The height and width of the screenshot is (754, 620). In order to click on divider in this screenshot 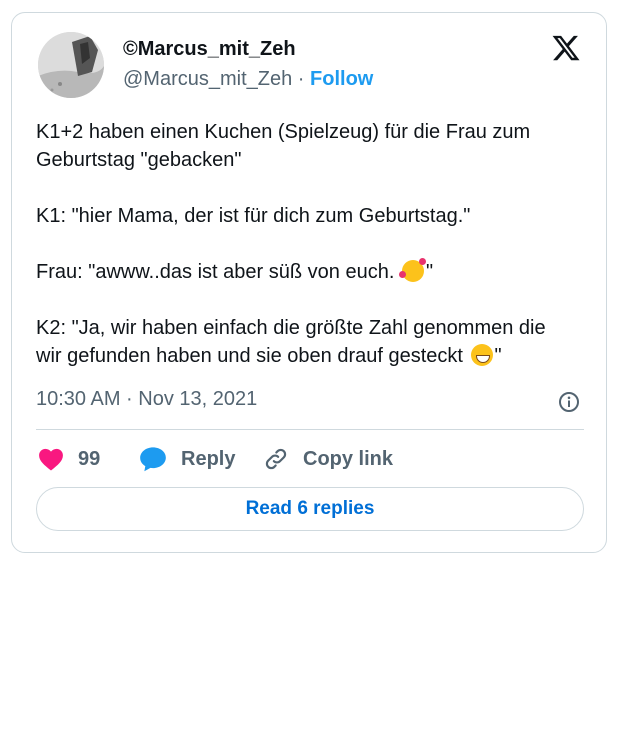, I will do `click(310, 429)`.